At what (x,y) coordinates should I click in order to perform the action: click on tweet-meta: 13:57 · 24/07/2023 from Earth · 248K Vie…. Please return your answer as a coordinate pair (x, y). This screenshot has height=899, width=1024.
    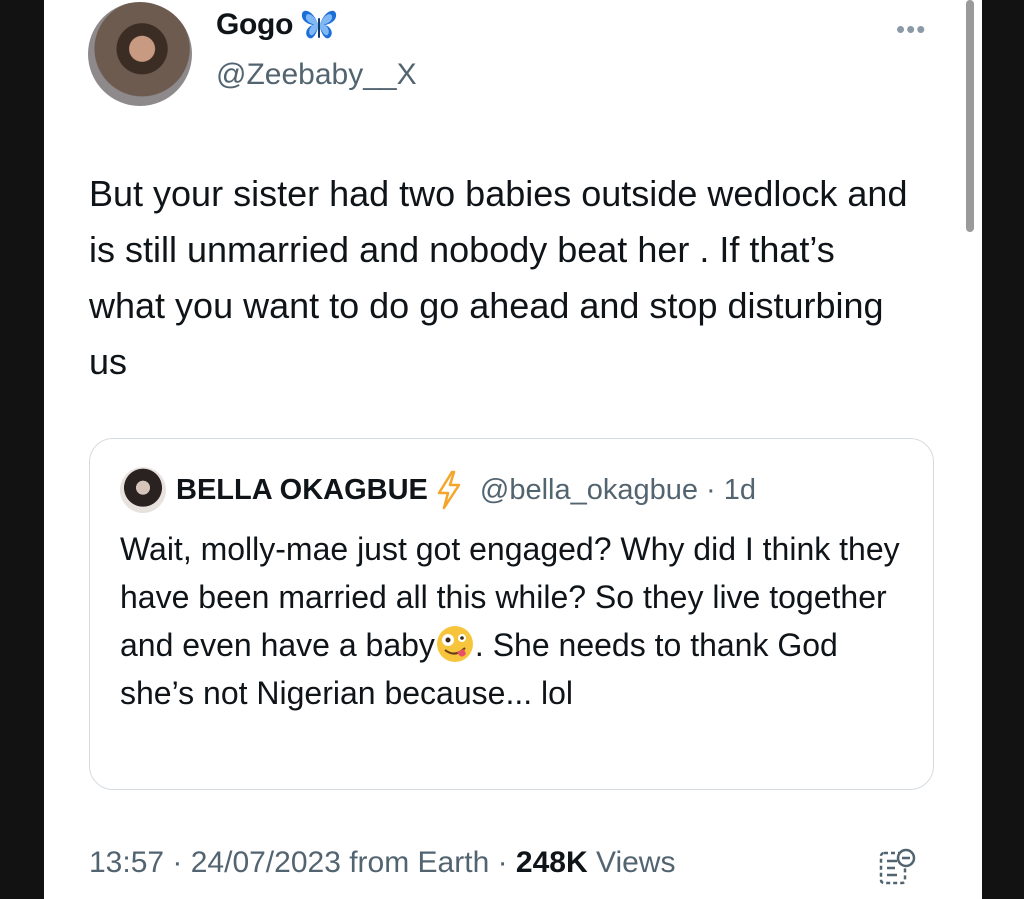
    Looking at the image, I should click on (382, 863).